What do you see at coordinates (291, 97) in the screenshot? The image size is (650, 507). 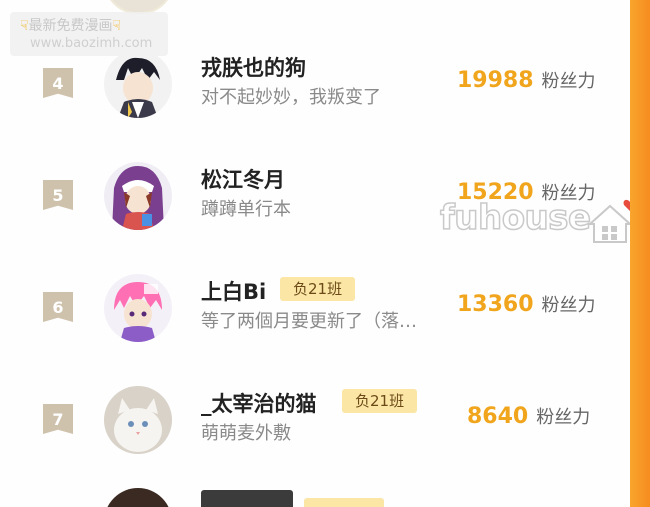 I see `user-description: 对不起妙妙，我叛变了` at bounding box center [291, 97].